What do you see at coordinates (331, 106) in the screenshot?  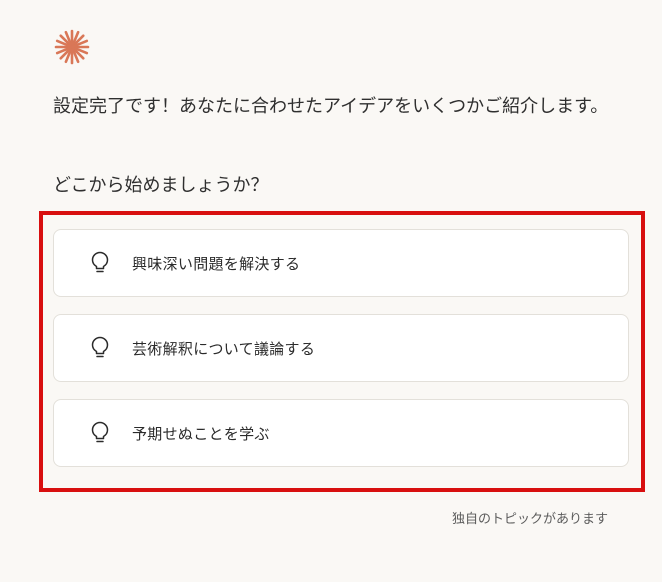 I see `intro-message: 設定完了です！あなたに合わせたアイデアをいくつかご紹介します。` at bounding box center [331, 106].